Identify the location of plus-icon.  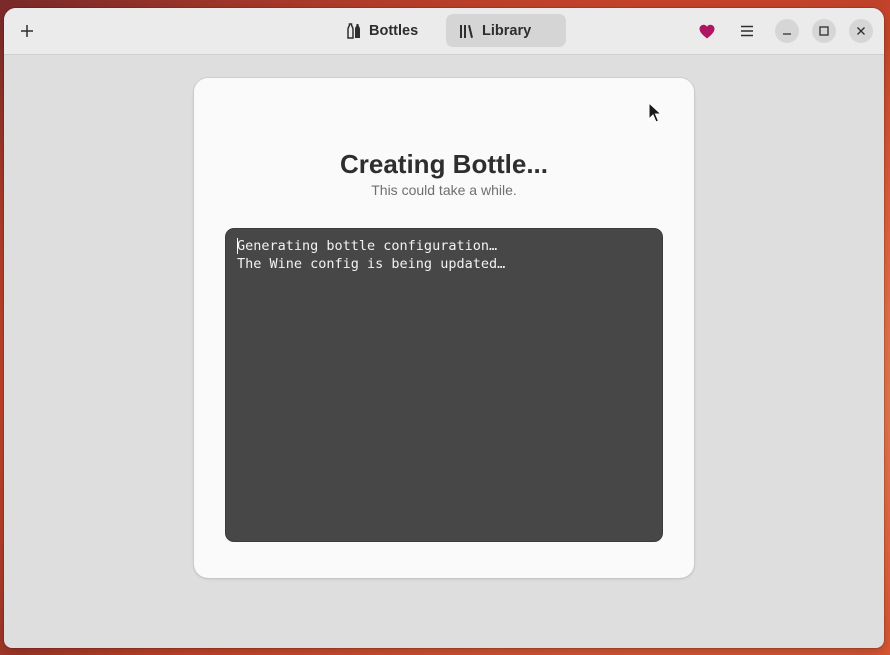
(27, 31).